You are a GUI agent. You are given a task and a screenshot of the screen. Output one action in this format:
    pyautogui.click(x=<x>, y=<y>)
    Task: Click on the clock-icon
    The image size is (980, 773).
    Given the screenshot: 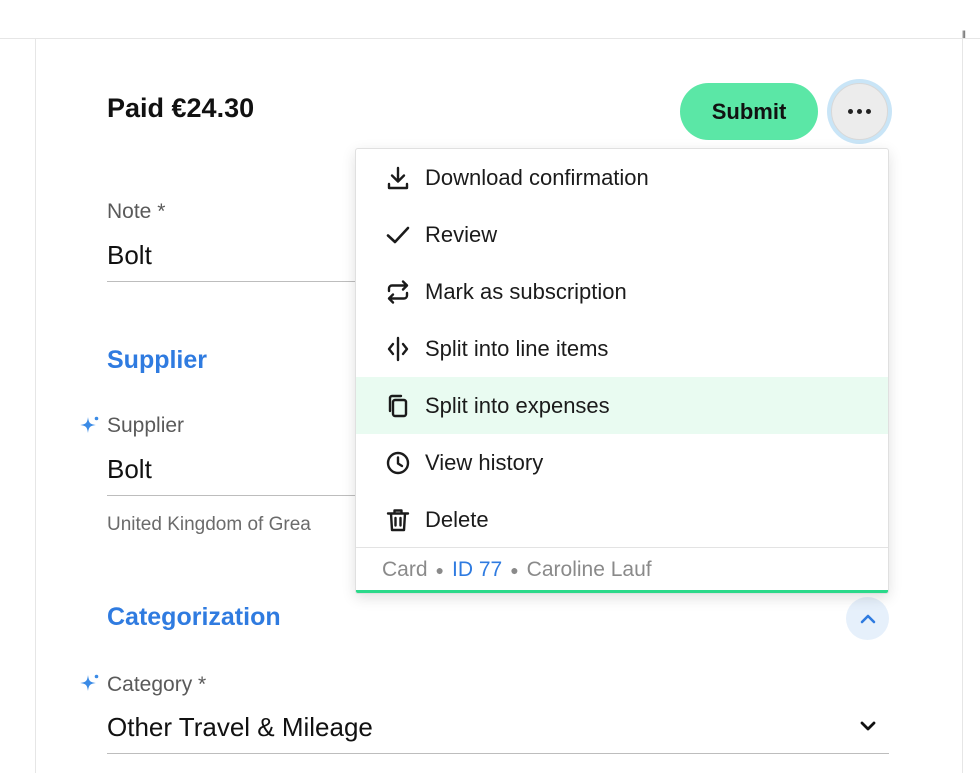 What is the action you would take?
    pyautogui.click(x=398, y=463)
    